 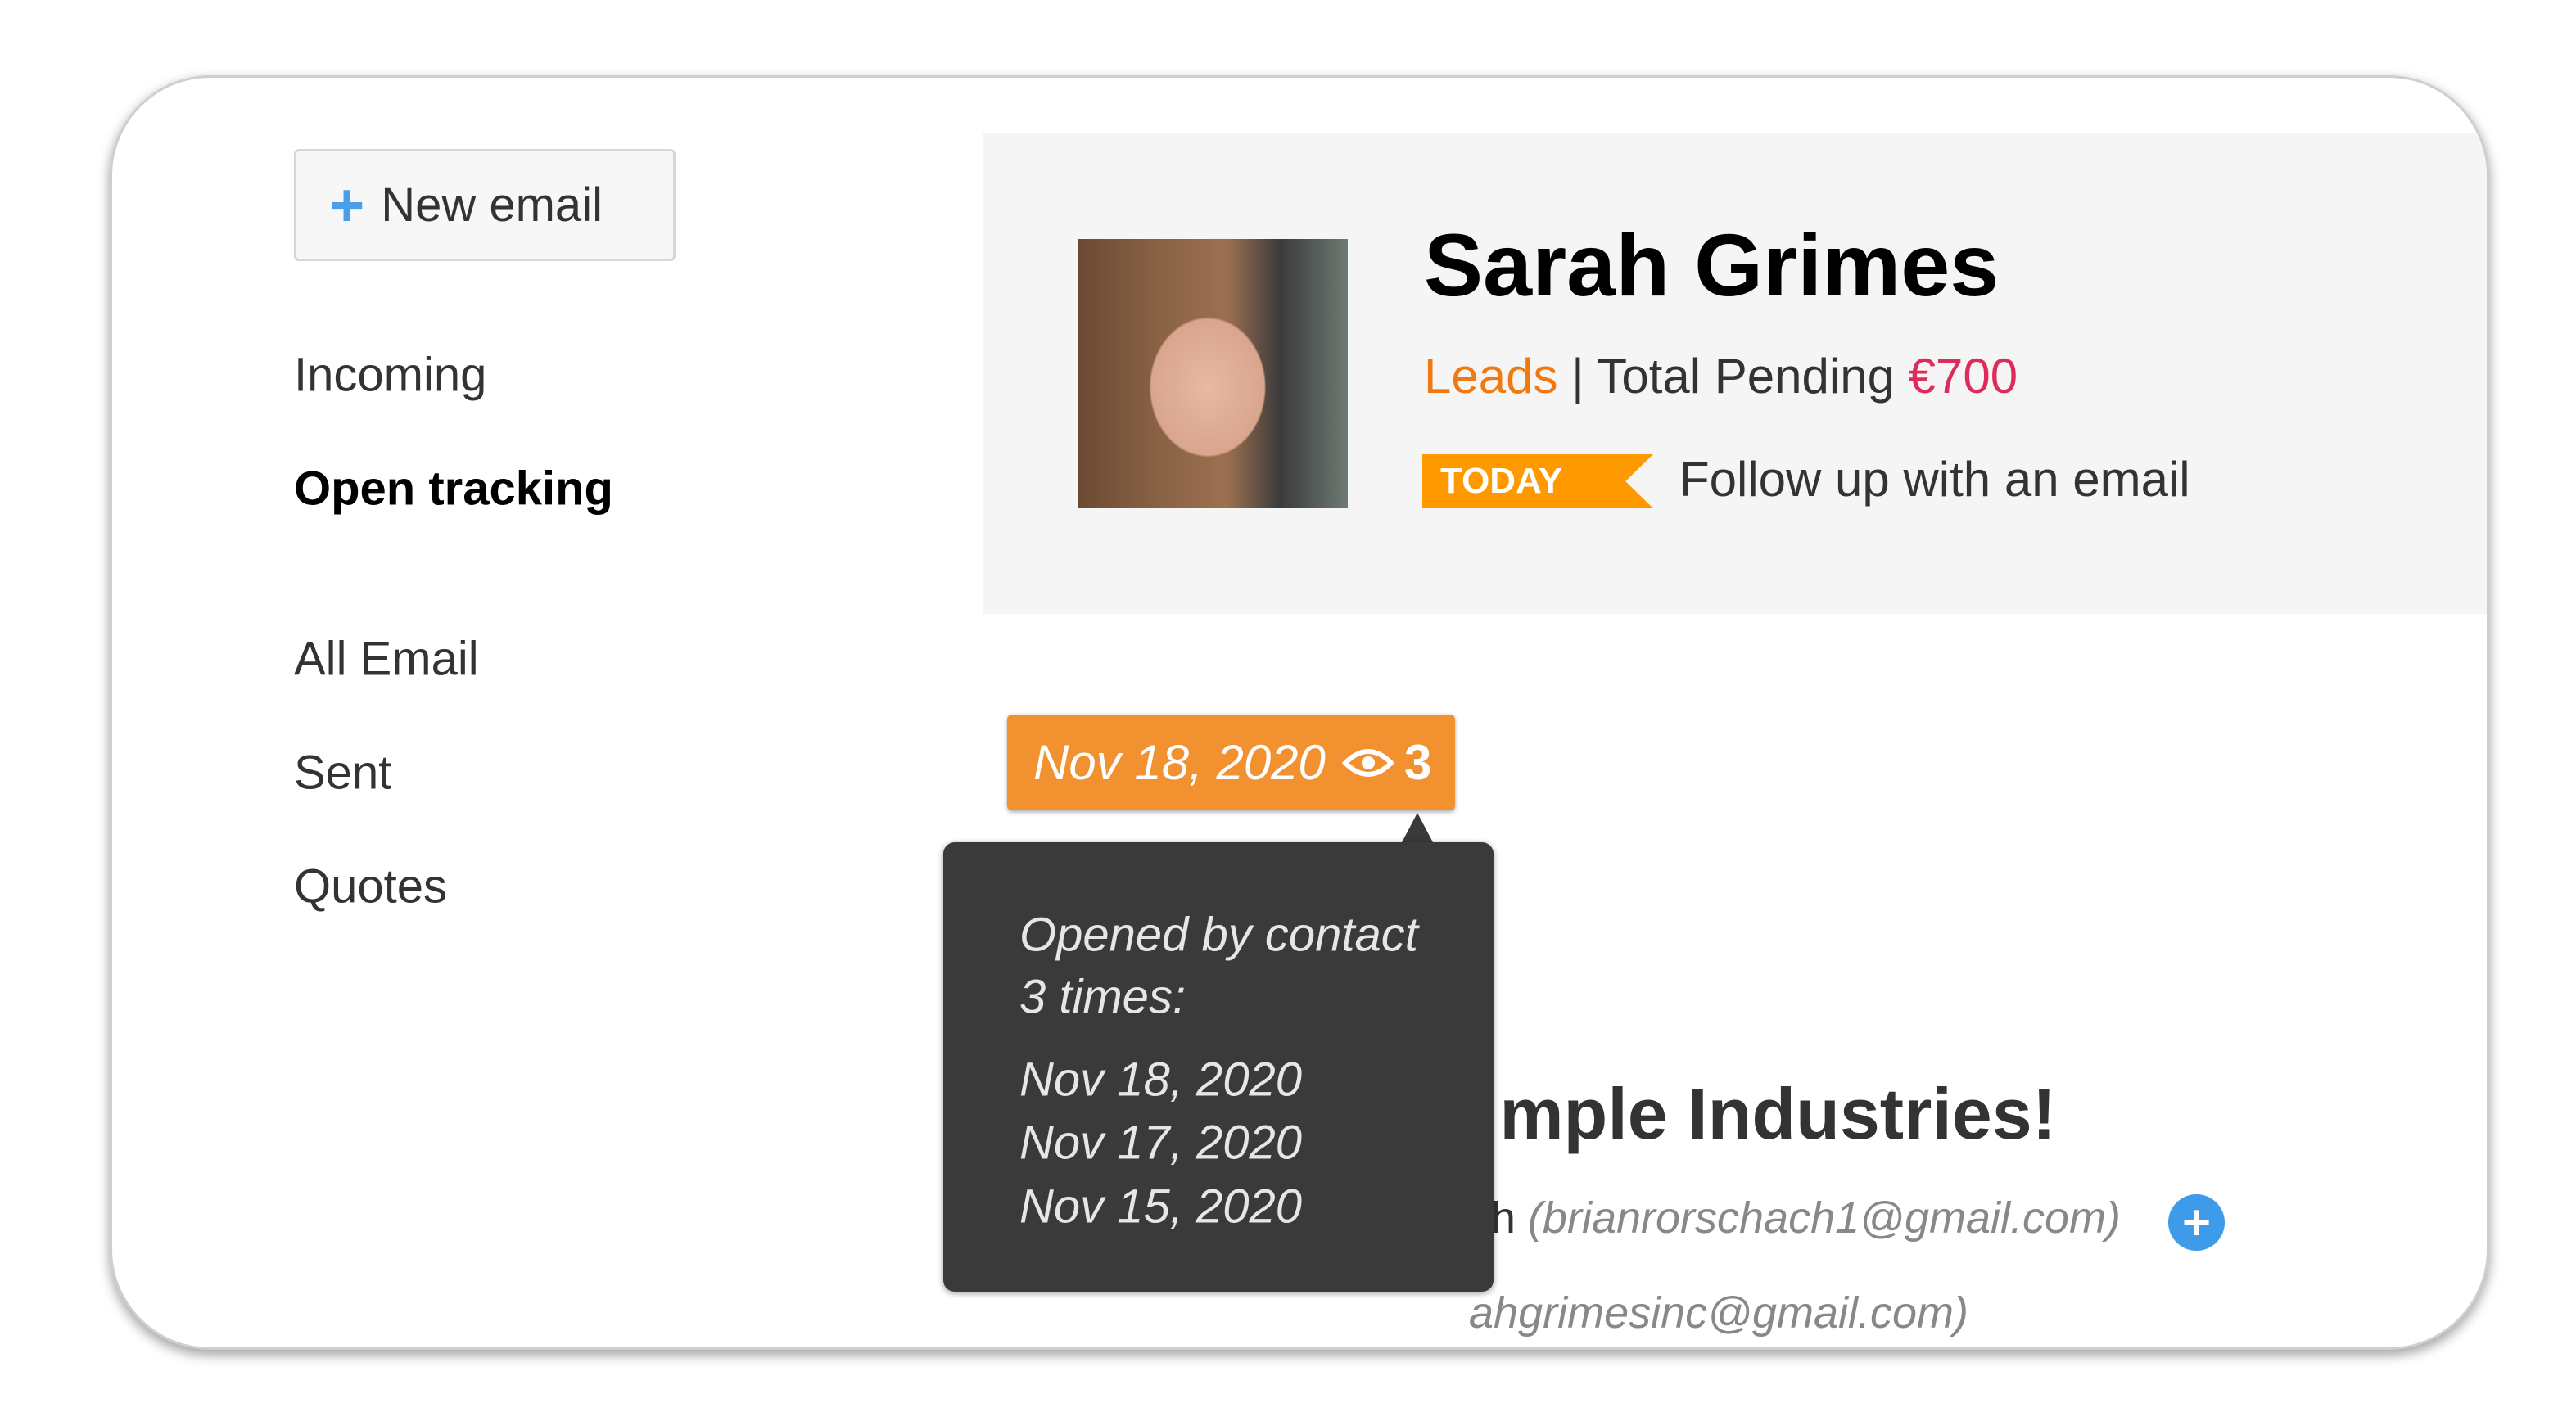 What do you see at coordinates (390, 376) in the screenshot?
I see `sidebar-item-incoming: Incoming` at bounding box center [390, 376].